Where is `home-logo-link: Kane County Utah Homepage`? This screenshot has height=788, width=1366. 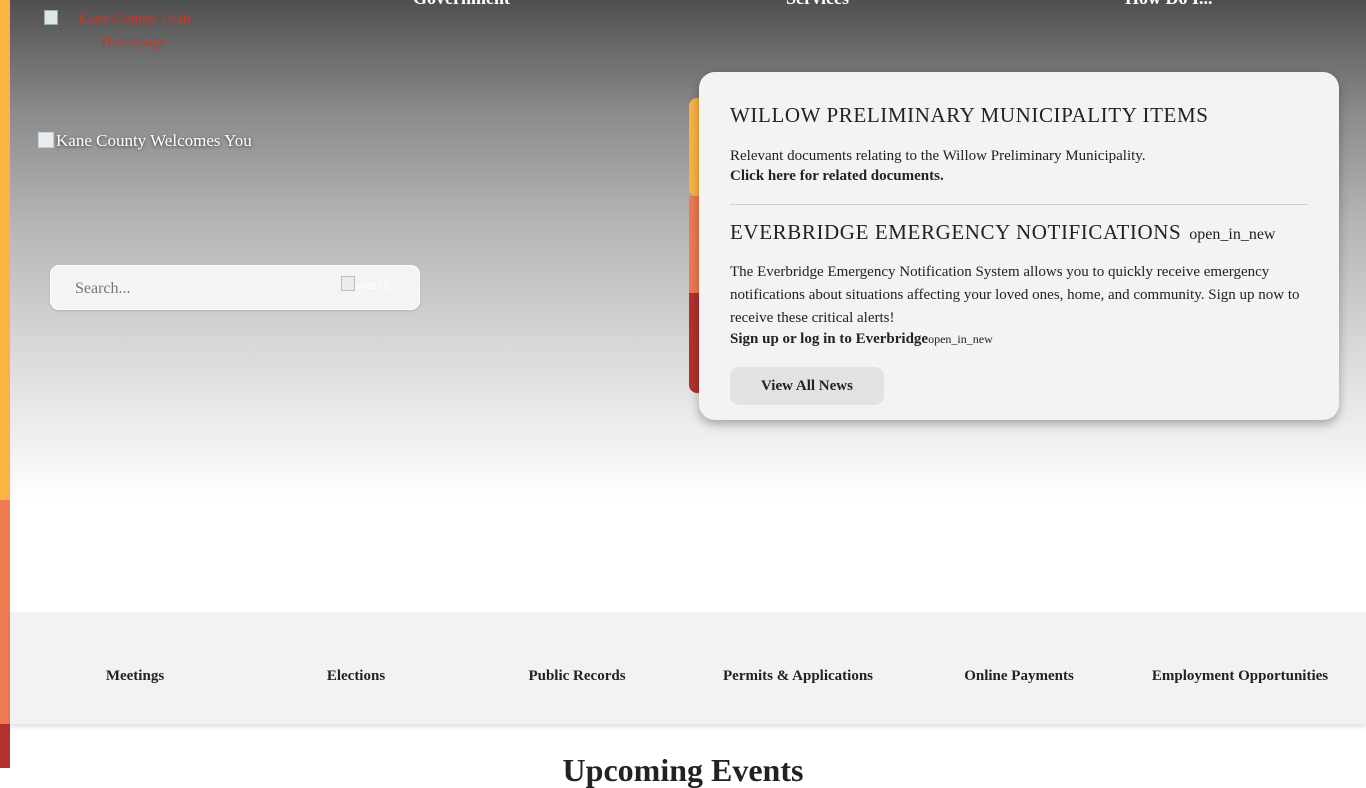
home-logo-link: Kane County Utah Homepage is located at coordinates (134, 31).